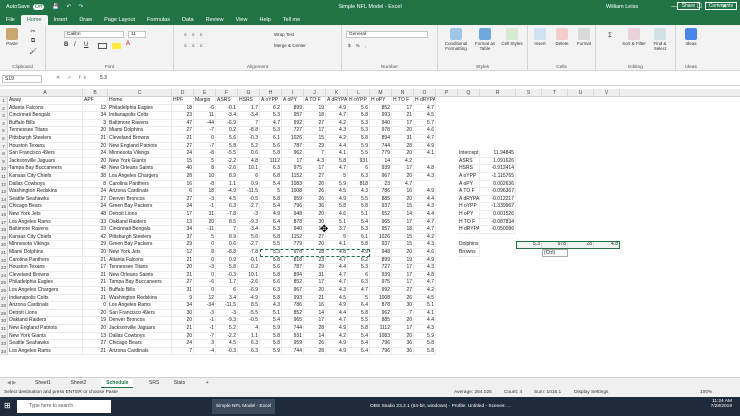 The image size is (740, 416). What do you see at coordinates (469, 253) in the screenshot?
I see `browns-label: Browns` at bounding box center [469, 253].